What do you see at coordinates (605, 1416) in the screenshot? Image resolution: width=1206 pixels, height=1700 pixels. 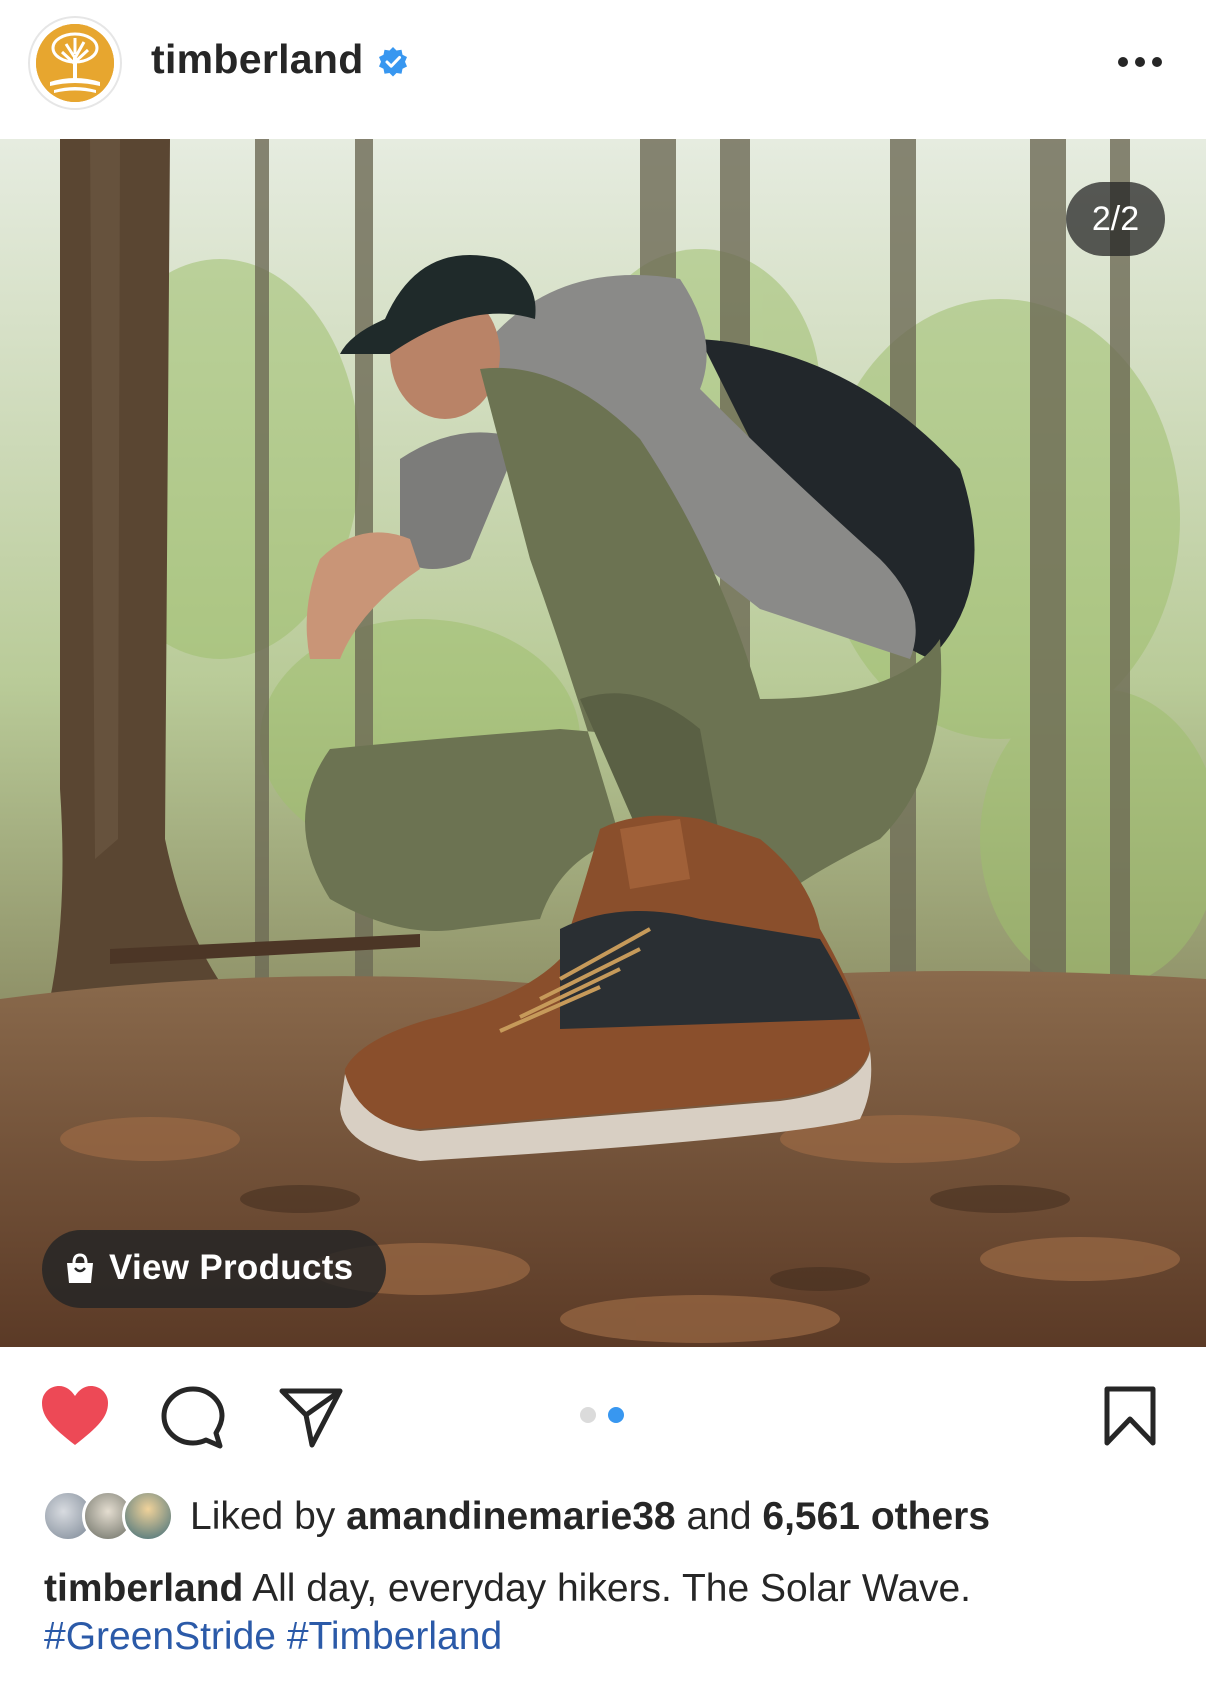 I see `carousel-indicator` at bounding box center [605, 1416].